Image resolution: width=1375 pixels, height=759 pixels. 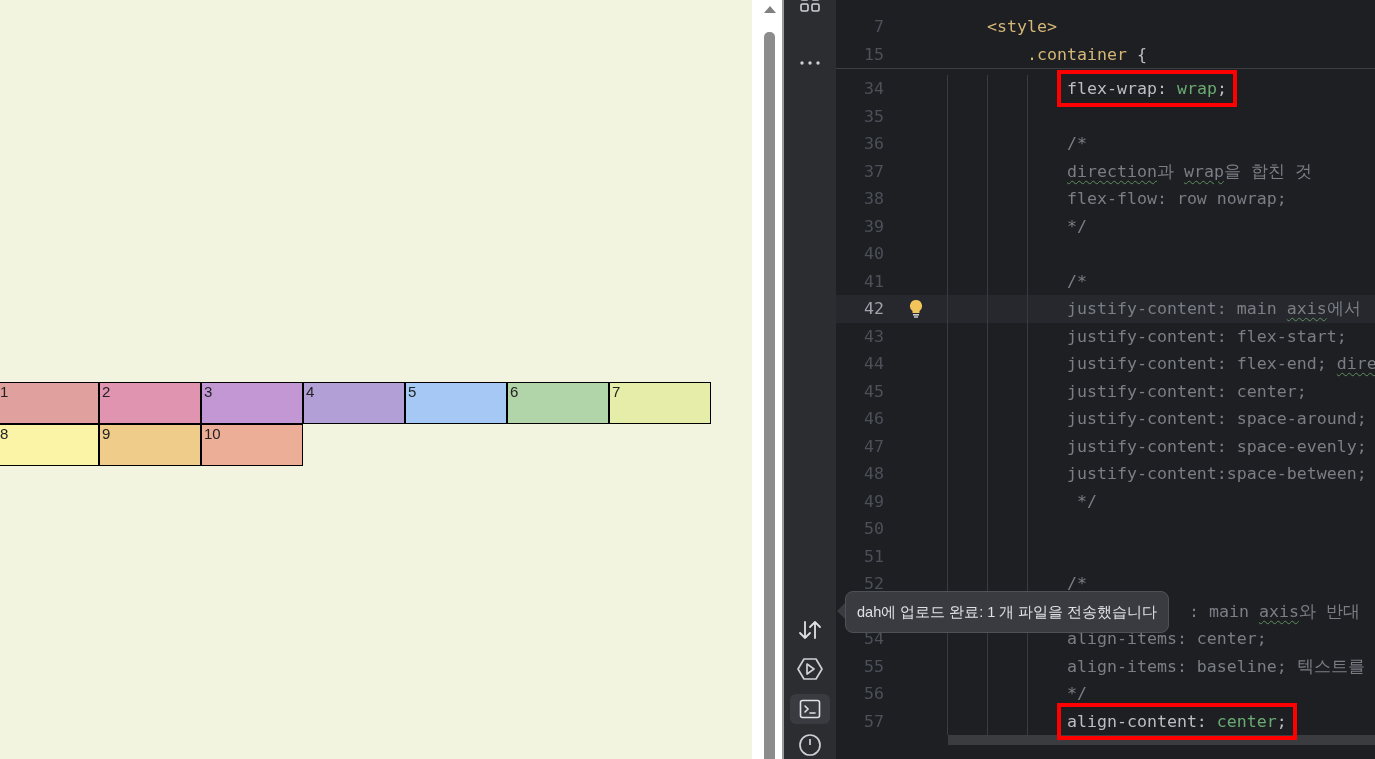 What do you see at coordinates (810, 630) in the screenshot?
I see `up-down-arrows-icon` at bounding box center [810, 630].